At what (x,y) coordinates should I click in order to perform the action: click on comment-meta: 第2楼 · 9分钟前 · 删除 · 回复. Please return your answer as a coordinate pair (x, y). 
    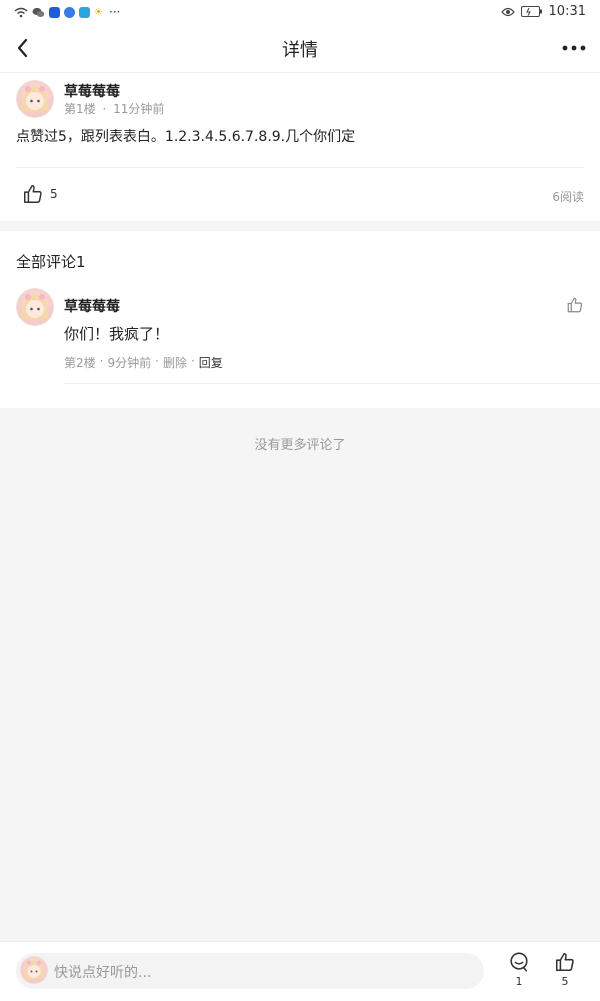
    Looking at the image, I should click on (143, 362).